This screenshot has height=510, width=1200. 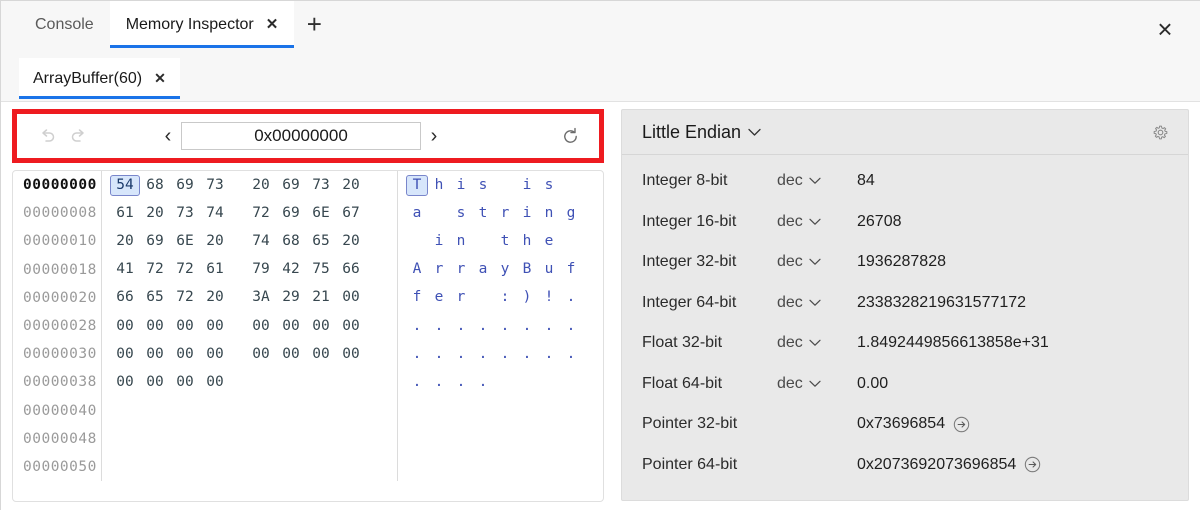 I want to click on hex-byte: 74, so click(x=215, y=213).